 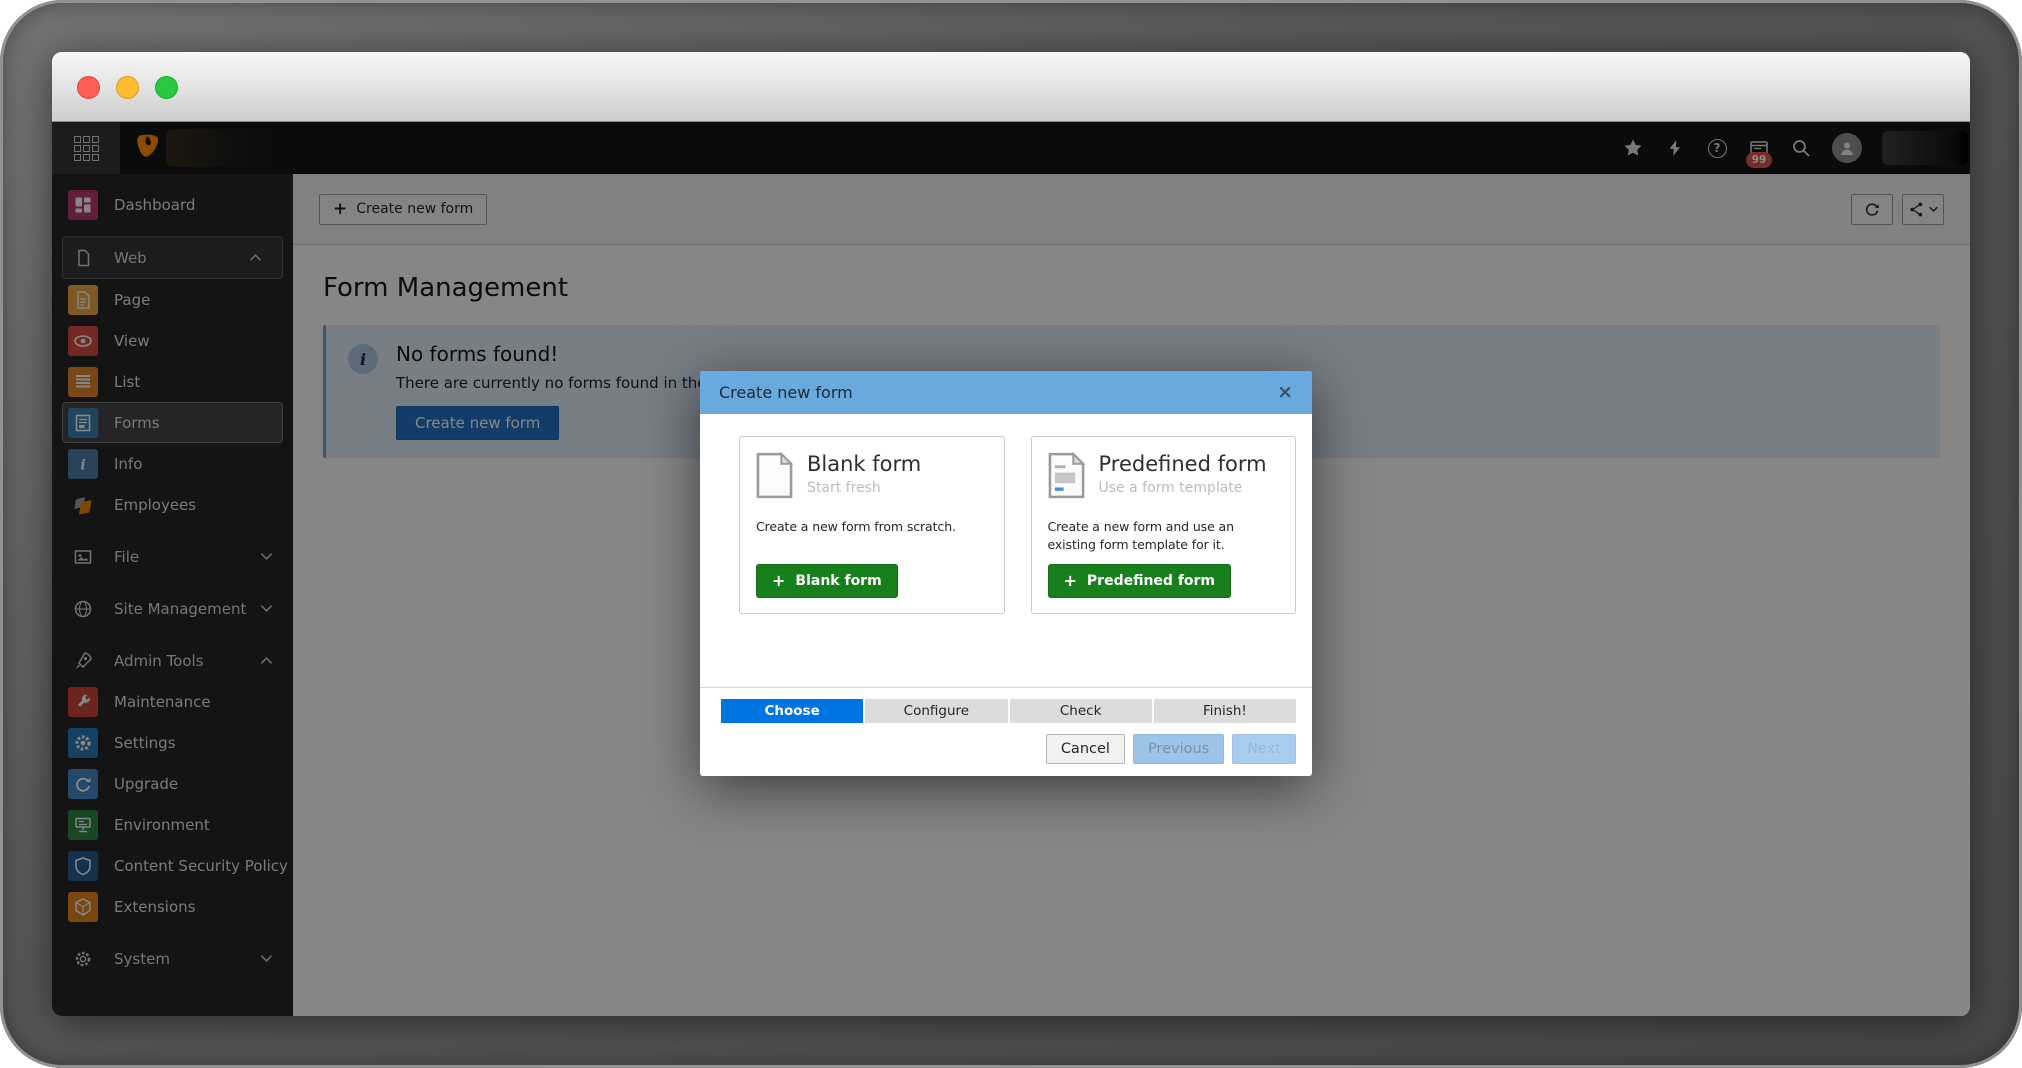 What do you see at coordinates (872, 477) in the screenshot?
I see `card-head: Blank form Start fresh` at bounding box center [872, 477].